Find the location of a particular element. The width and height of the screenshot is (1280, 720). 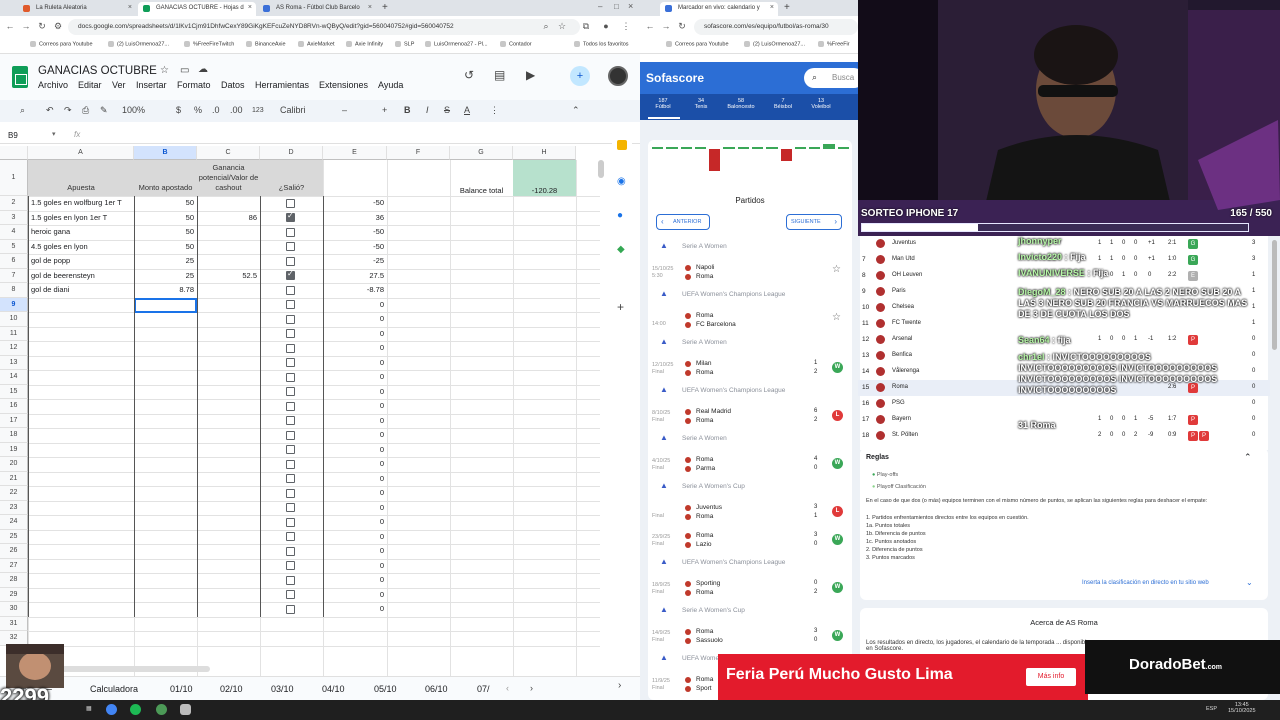

balance-total-value: -120.28 is located at coordinates (544, 178).